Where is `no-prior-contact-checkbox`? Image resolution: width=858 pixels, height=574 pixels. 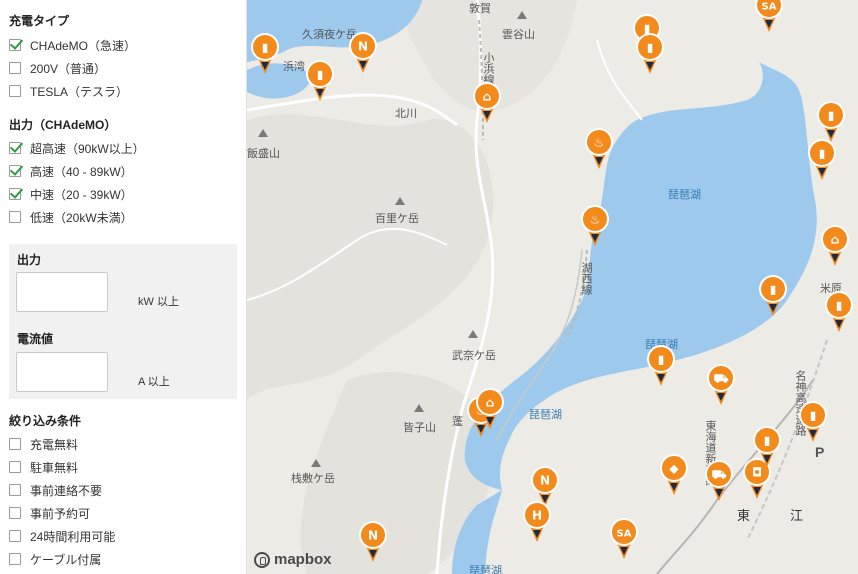
no-prior-contact-checkbox is located at coordinates (15, 490).